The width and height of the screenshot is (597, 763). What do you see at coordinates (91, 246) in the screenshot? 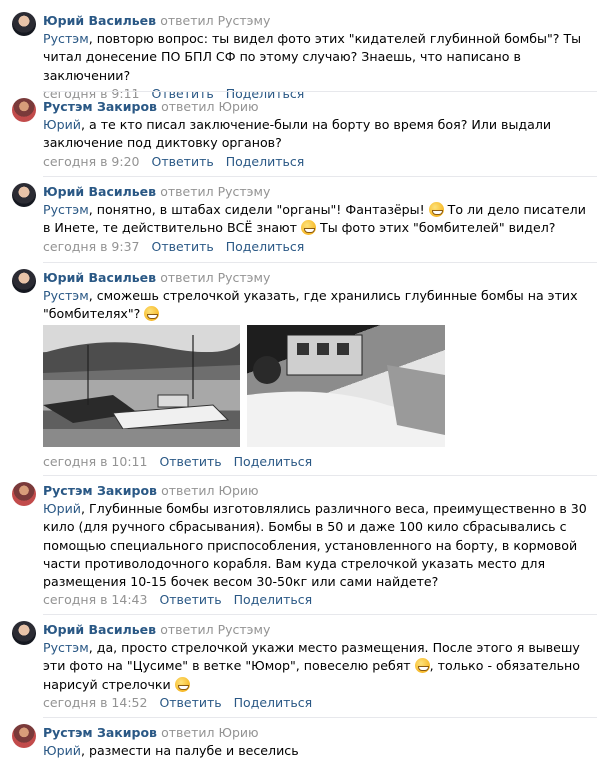
I see `comment-time: сегодня в 9:37` at bounding box center [91, 246].